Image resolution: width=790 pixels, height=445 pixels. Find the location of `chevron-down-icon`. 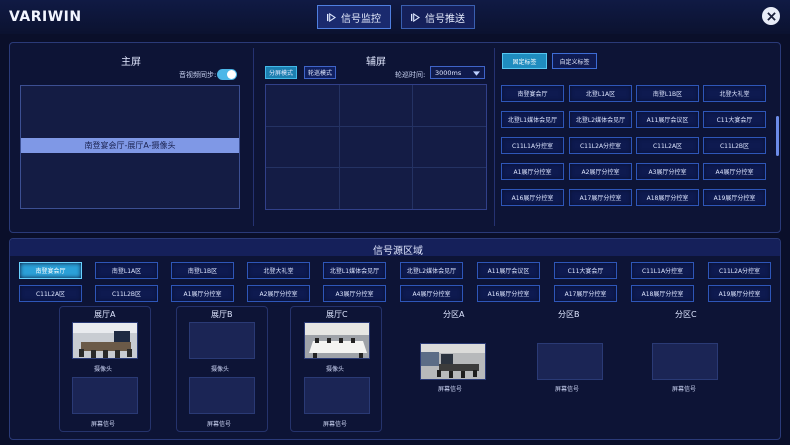

chevron-down-icon is located at coordinates (476, 73).